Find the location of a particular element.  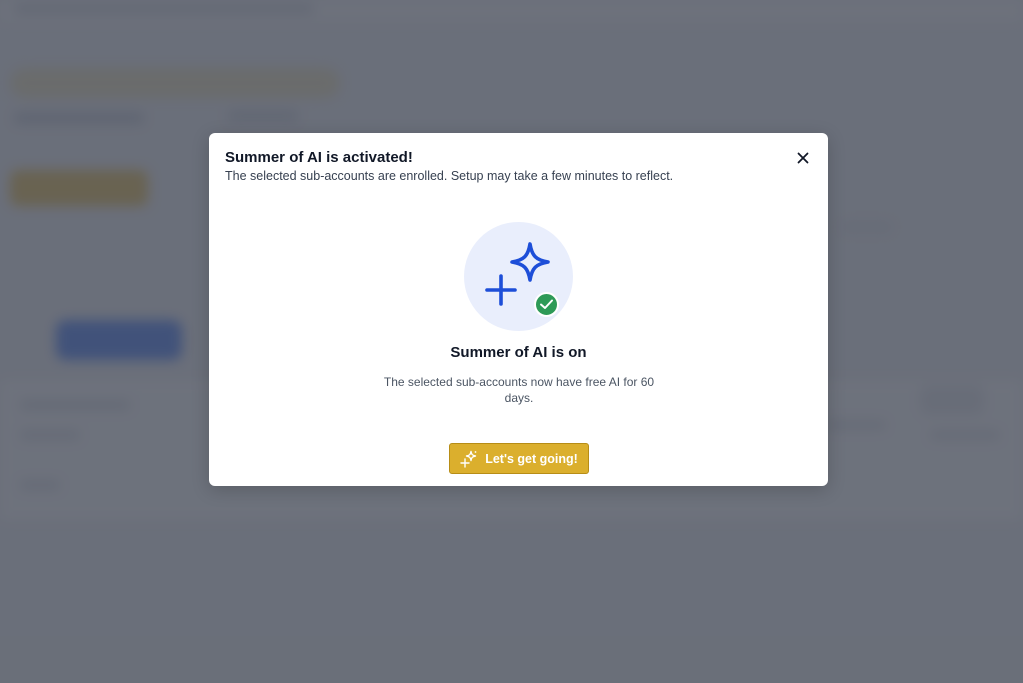

hero-illustration is located at coordinates (518, 276).